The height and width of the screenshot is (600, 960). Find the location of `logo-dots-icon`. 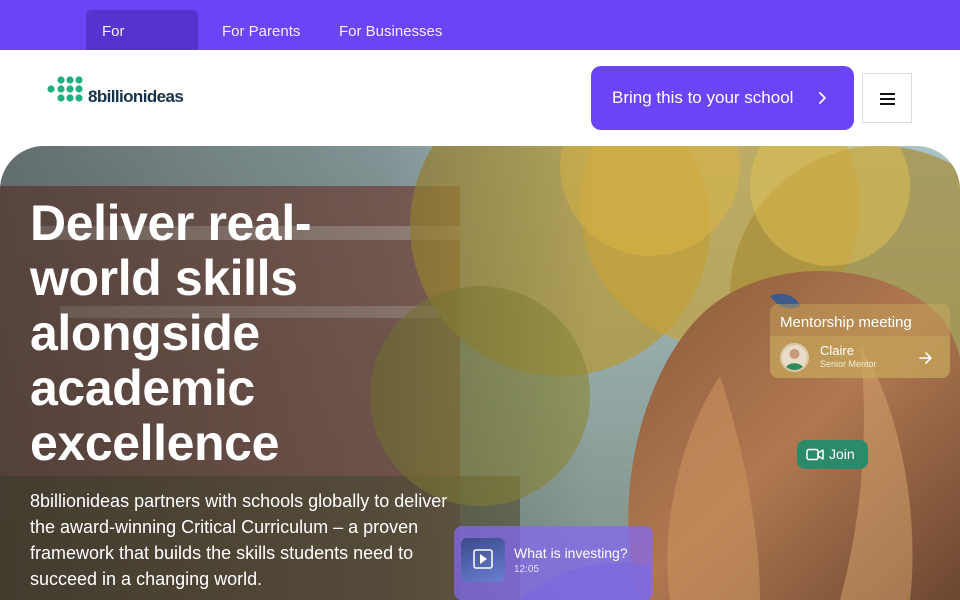

logo-dots-icon is located at coordinates (65, 89).